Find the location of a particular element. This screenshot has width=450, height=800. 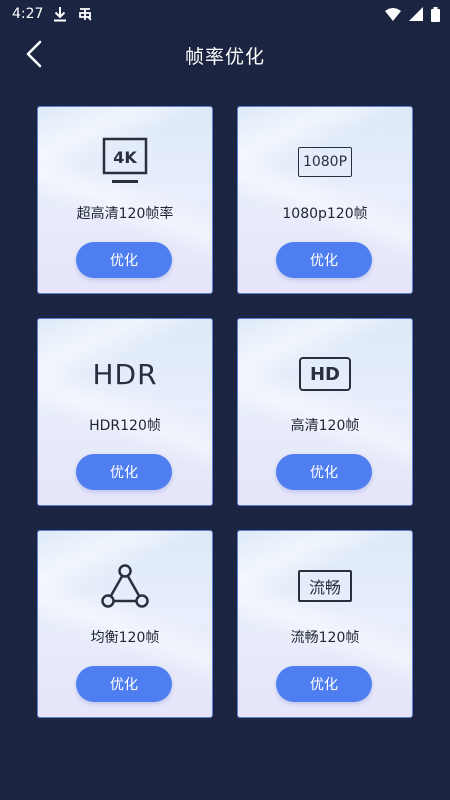

4k-monitor-icon: 4K is located at coordinates (125, 162).